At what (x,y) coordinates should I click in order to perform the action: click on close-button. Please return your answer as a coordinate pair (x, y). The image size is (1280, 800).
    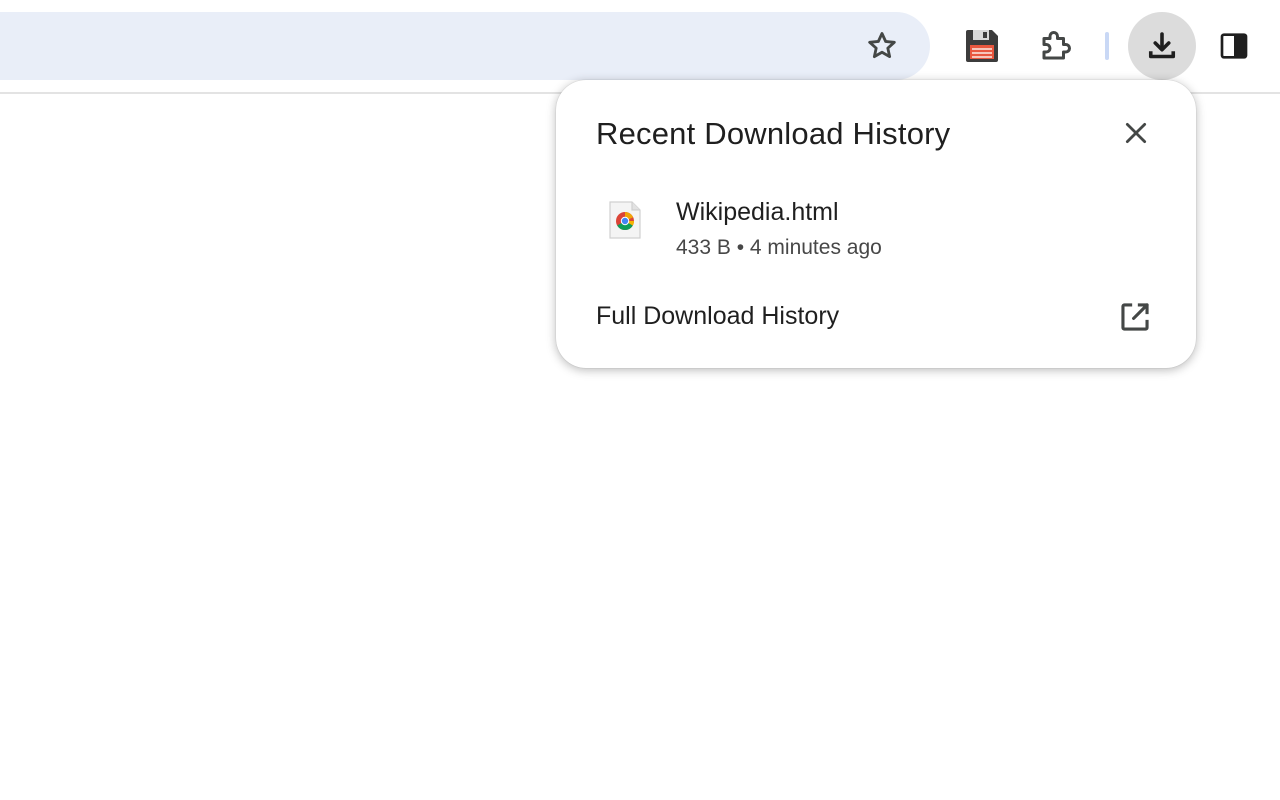
    Looking at the image, I should click on (1136, 133).